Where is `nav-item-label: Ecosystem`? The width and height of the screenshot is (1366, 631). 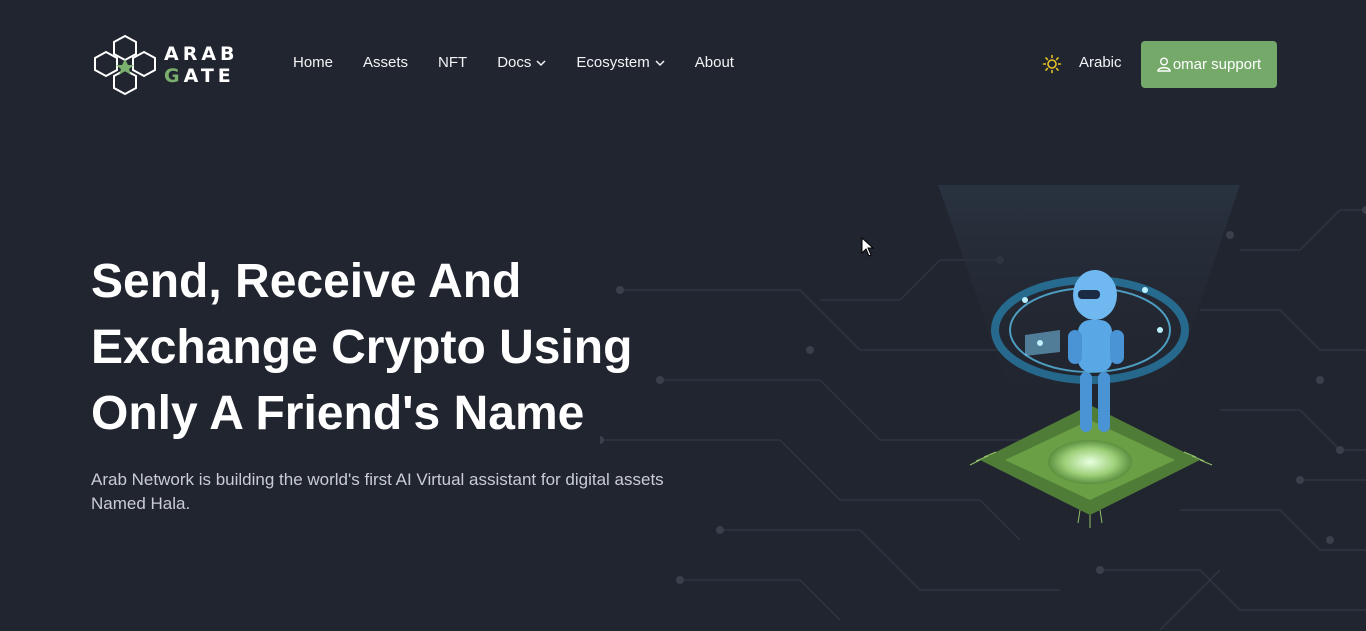 nav-item-label: Ecosystem is located at coordinates (613, 62).